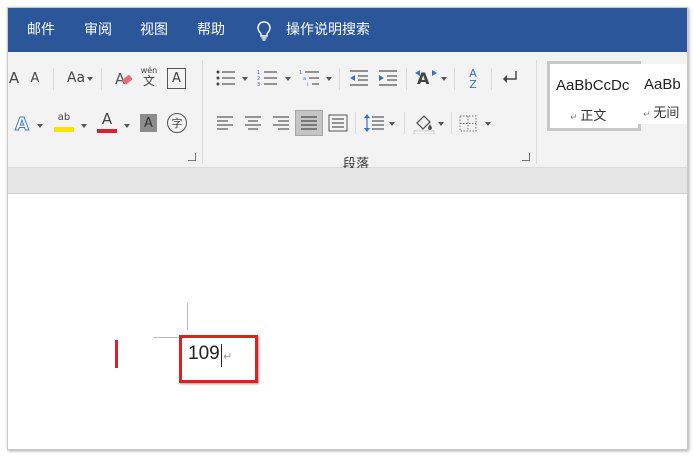 The height and width of the screenshot is (457, 694). Describe the element at coordinates (154, 30) in the screenshot. I see `tab-view: 视图` at that location.